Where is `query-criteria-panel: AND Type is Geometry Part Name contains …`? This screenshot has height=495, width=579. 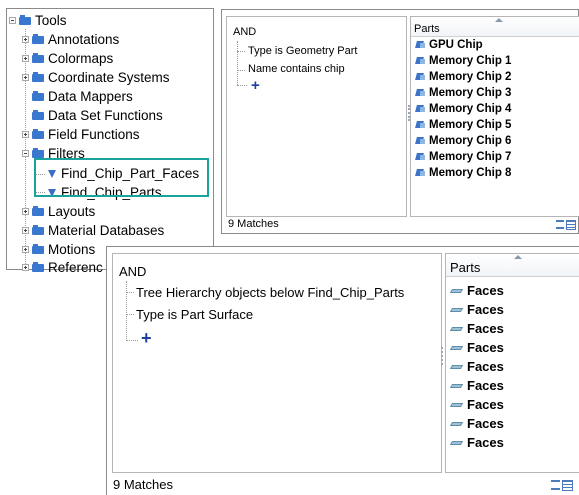 query-criteria-panel: AND Type is Geometry Part Name contains … is located at coordinates (316, 116).